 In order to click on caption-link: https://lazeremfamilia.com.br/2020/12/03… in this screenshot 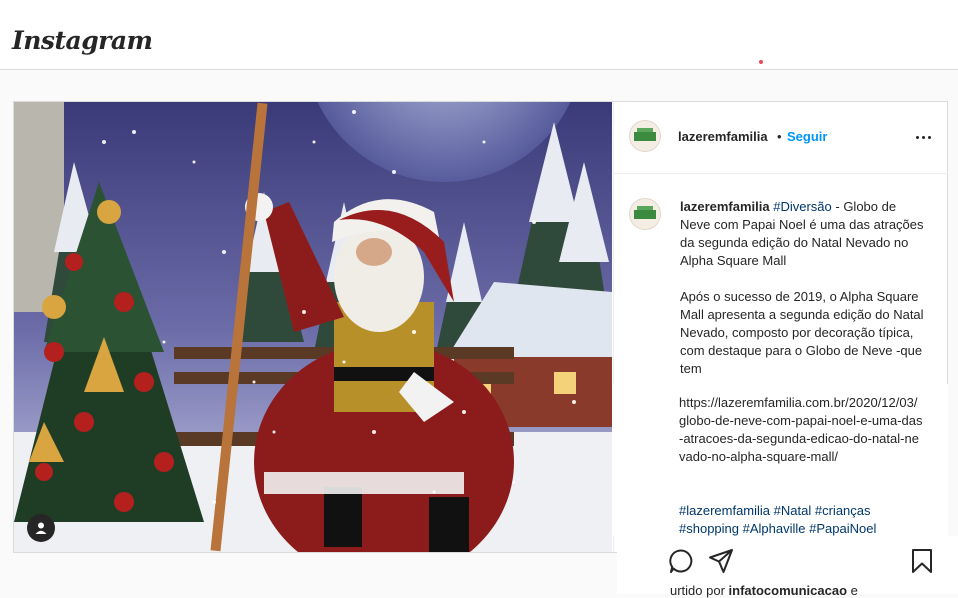, I will do `click(801, 430)`.